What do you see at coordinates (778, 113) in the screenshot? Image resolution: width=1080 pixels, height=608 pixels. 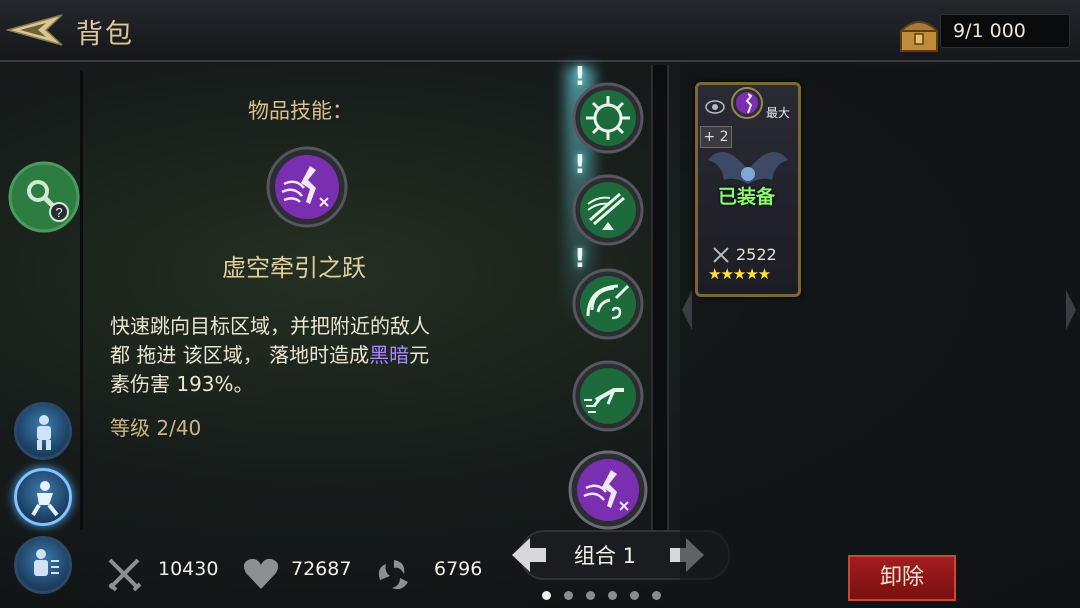 I see `item-max-label: 最大` at bounding box center [778, 113].